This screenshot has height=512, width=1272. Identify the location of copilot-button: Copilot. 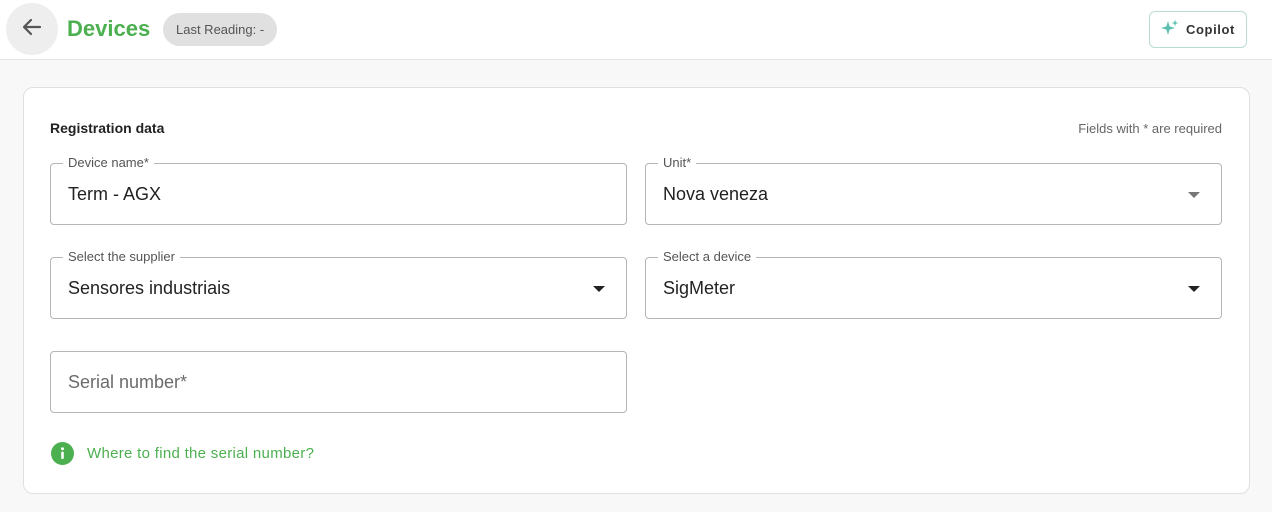
(1198, 29).